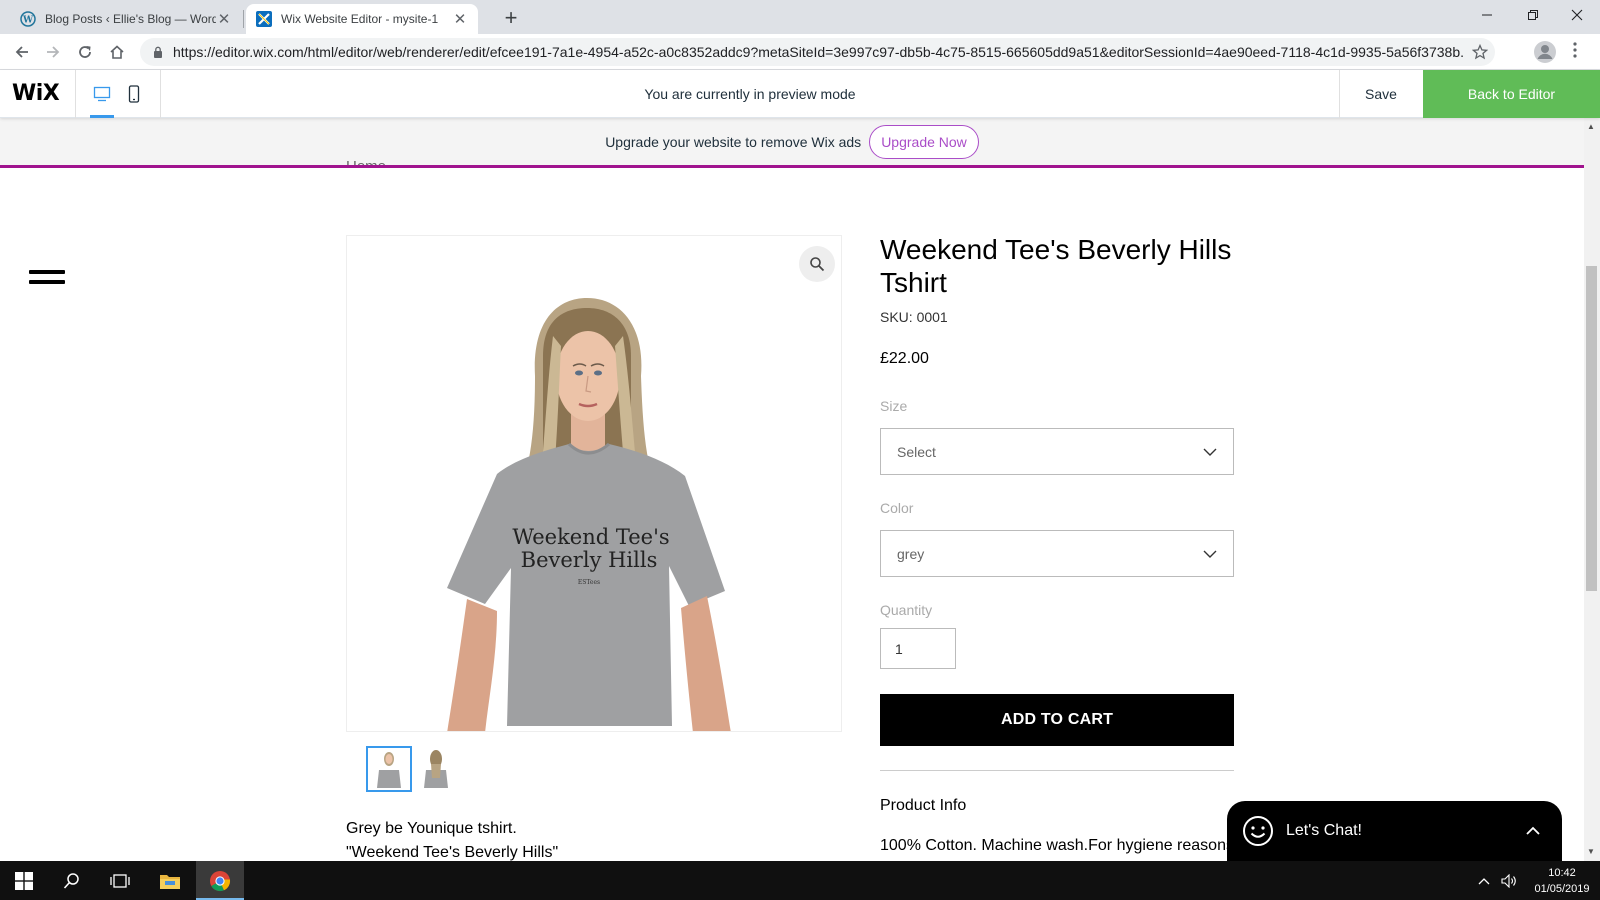 This screenshot has width=1600, height=900. Describe the element at coordinates (1562, 873) in the screenshot. I see `clock-time: 10:42` at that location.